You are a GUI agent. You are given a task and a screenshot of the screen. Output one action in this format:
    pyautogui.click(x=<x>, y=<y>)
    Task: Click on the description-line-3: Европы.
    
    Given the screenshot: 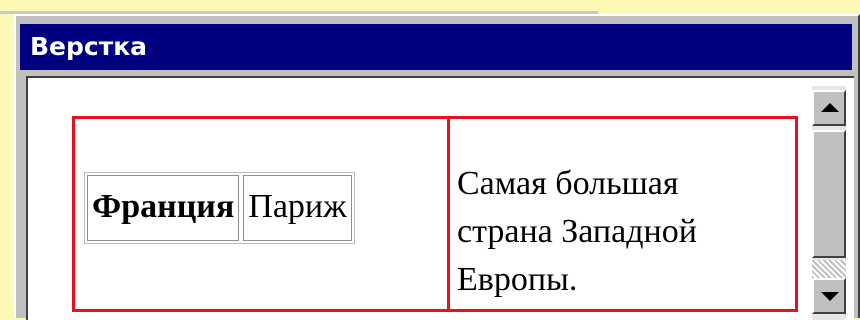 What is the action you would take?
    pyautogui.click(x=517, y=279)
    